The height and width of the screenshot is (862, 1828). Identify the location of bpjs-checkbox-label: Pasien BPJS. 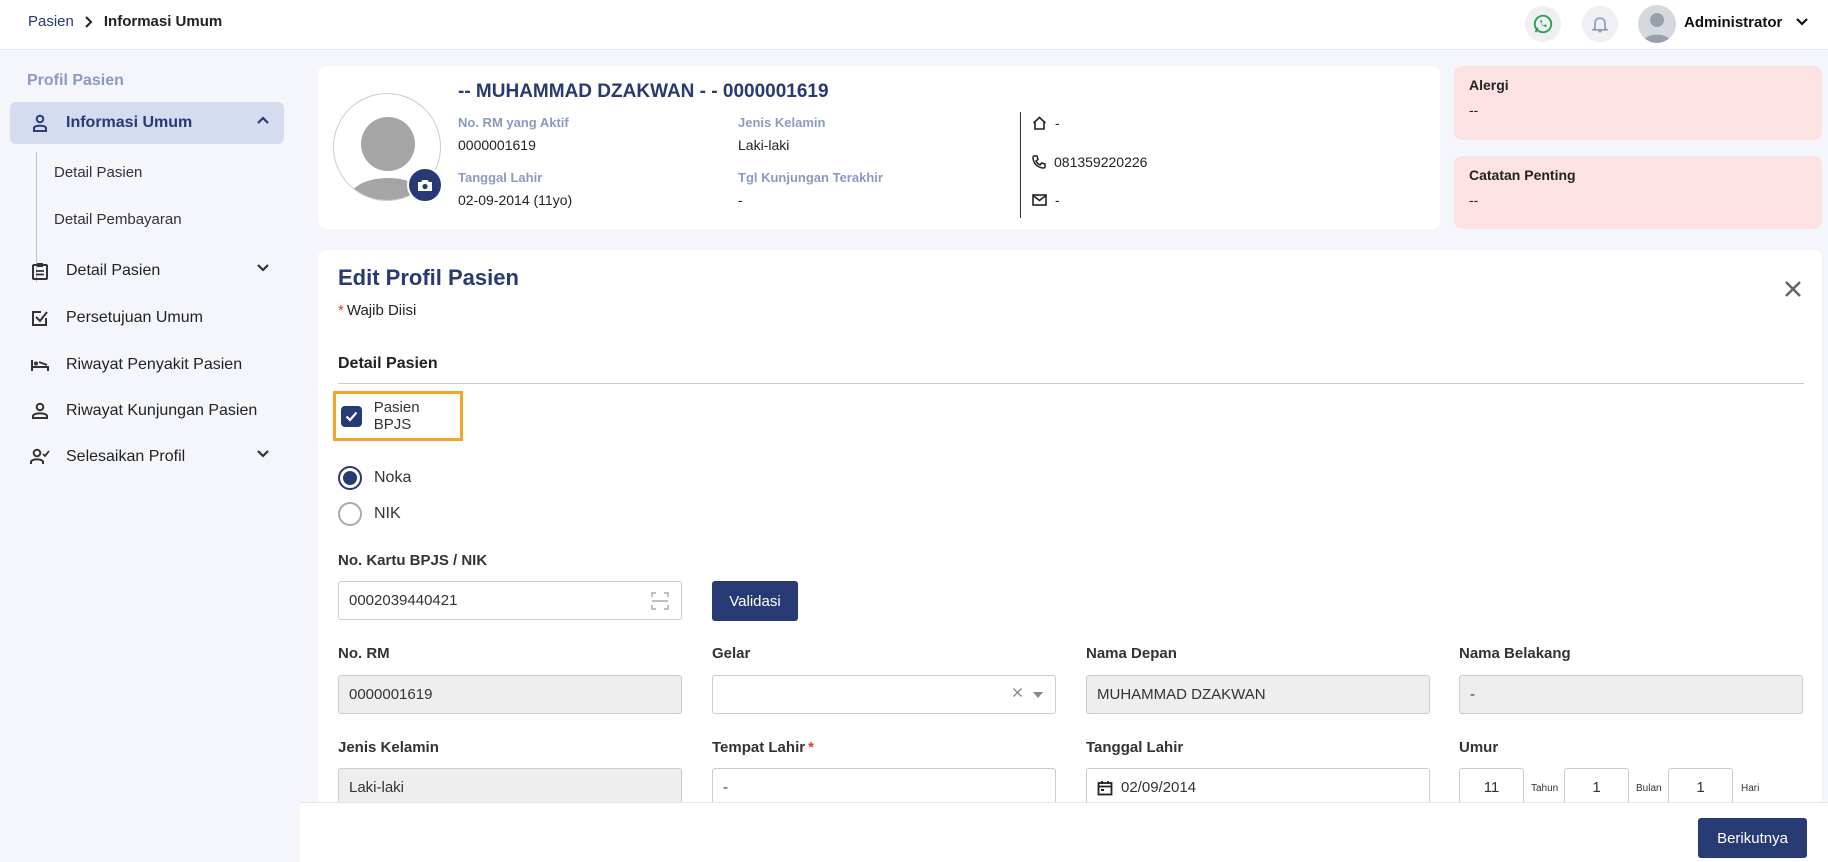
(396, 416).